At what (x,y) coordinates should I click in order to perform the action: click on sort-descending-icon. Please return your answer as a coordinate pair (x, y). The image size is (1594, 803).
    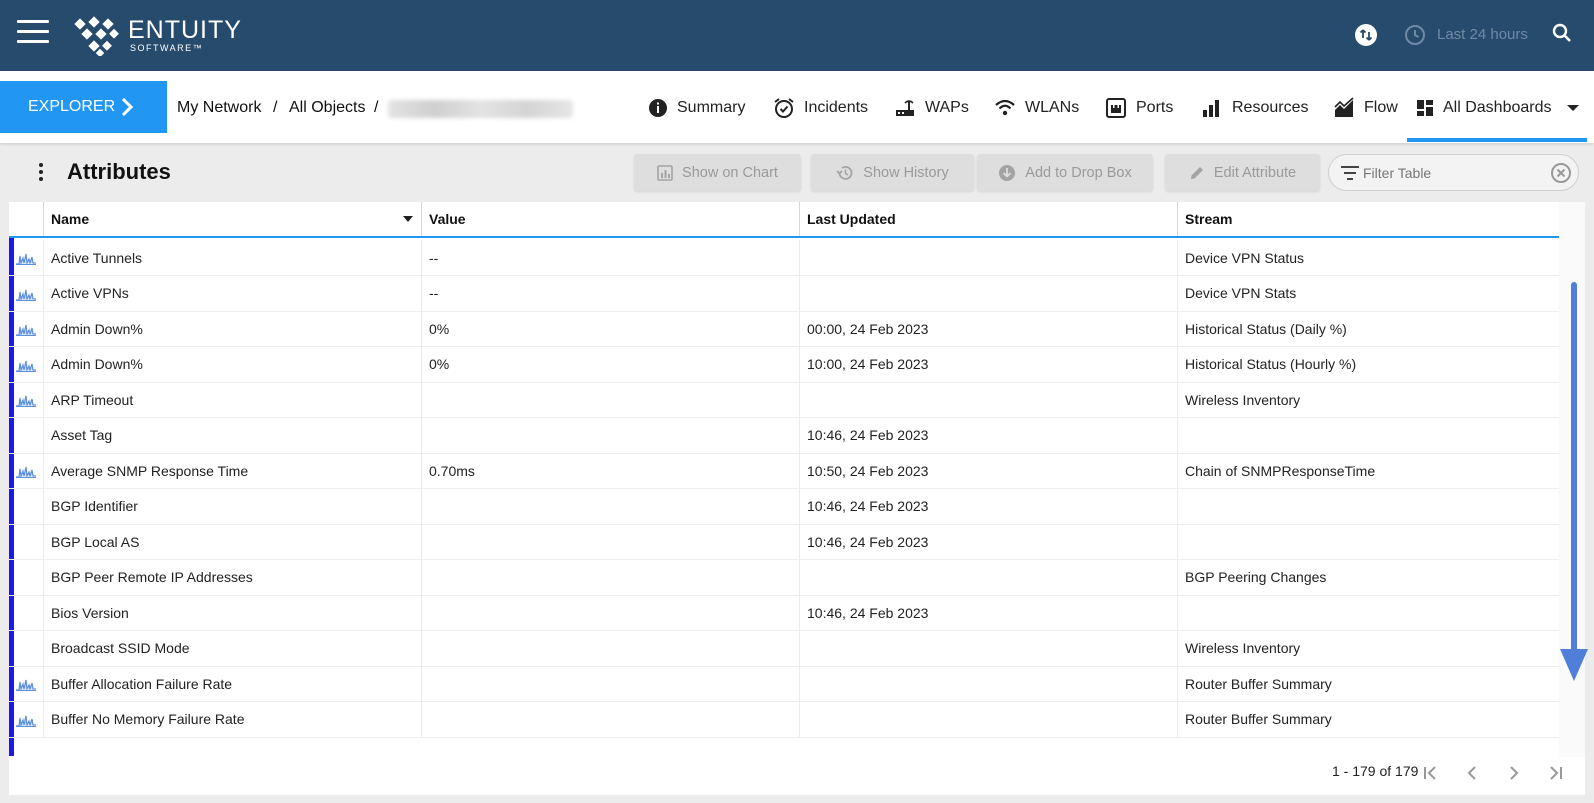
    Looking at the image, I should click on (408, 219).